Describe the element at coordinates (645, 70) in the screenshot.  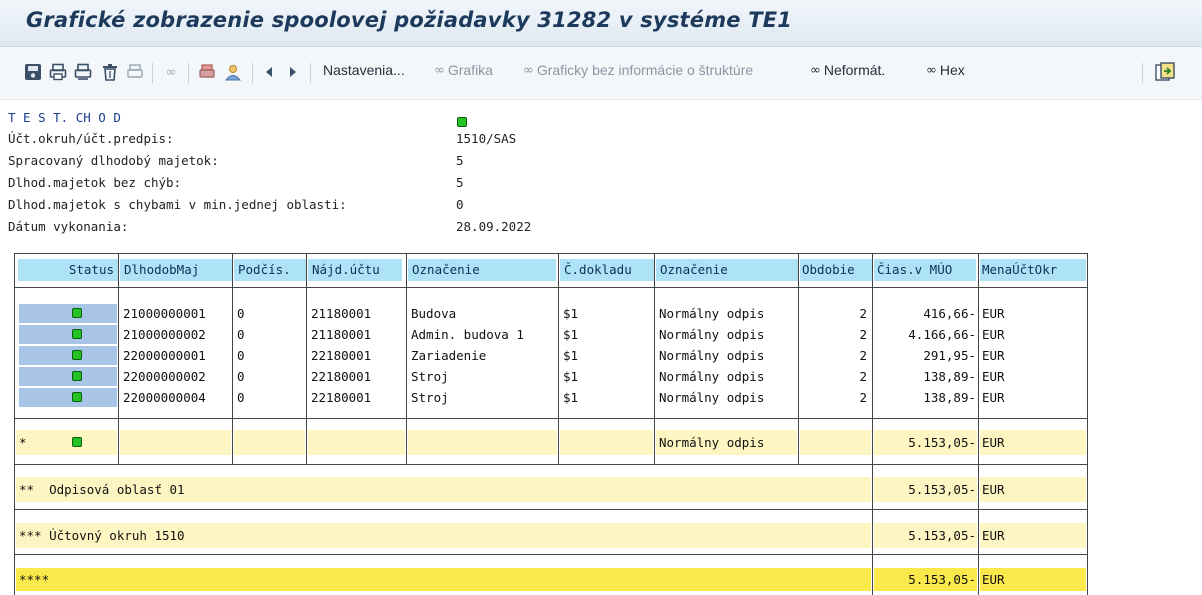
I see `graphic-no-structure-label: Graficky bez informácie o štruktúre` at that location.